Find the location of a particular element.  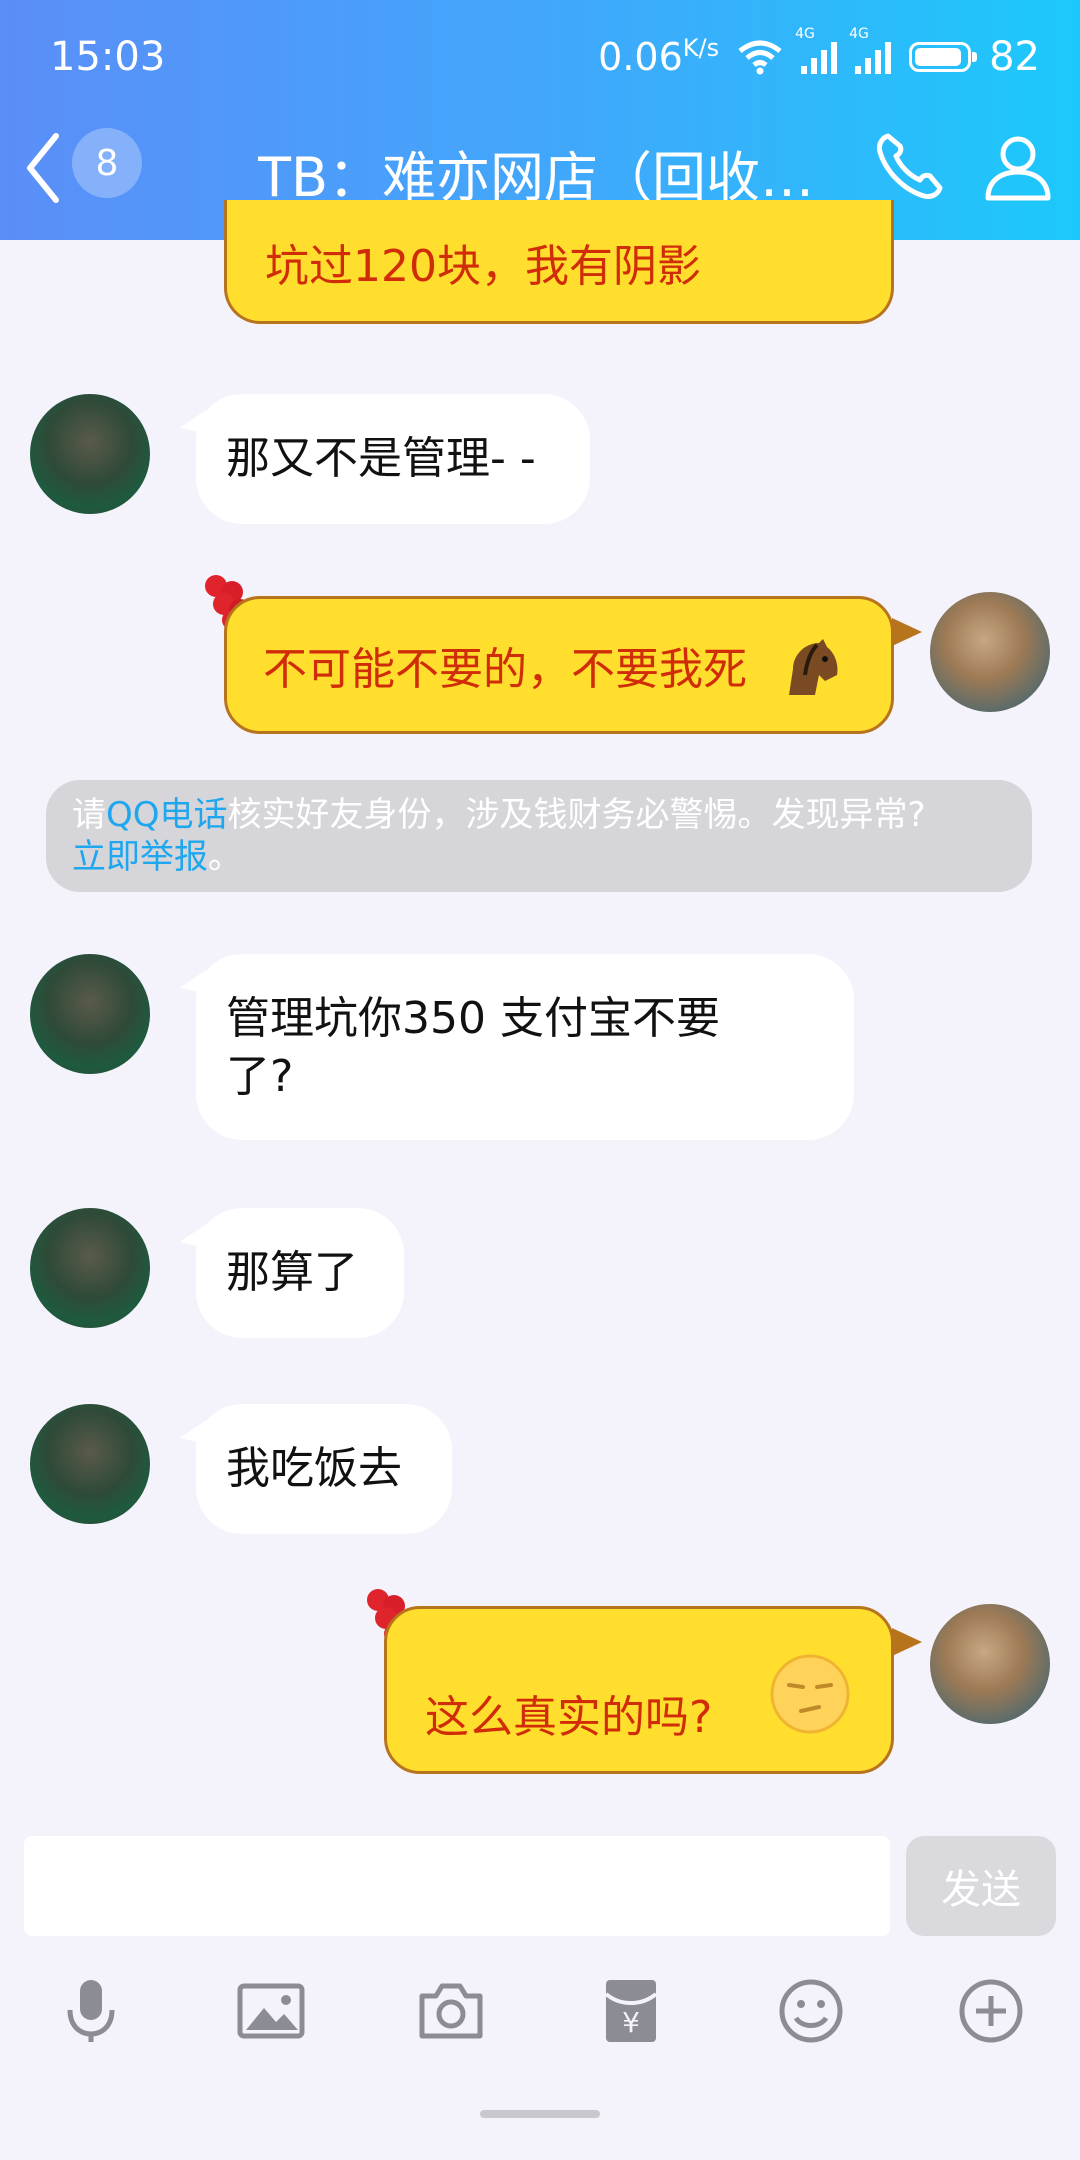

message-input is located at coordinates (457, 1886).